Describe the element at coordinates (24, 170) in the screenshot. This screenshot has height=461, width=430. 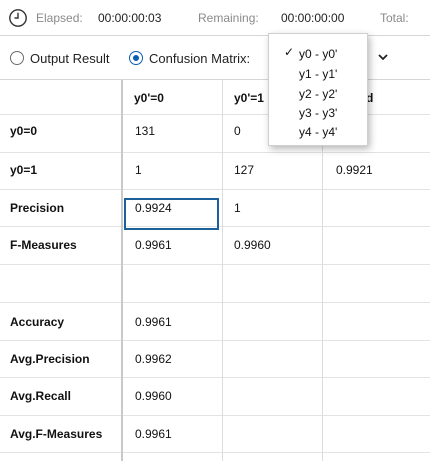
I see `row-header: y0=1` at that location.